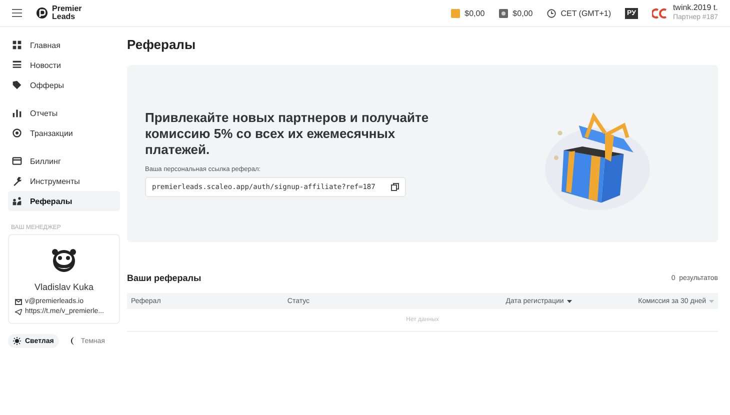 This screenshot has height=415, width=730. Describe the element at coordinates (64, 45) in the screenshot. I see `sidebar-item: Главная` at that location.